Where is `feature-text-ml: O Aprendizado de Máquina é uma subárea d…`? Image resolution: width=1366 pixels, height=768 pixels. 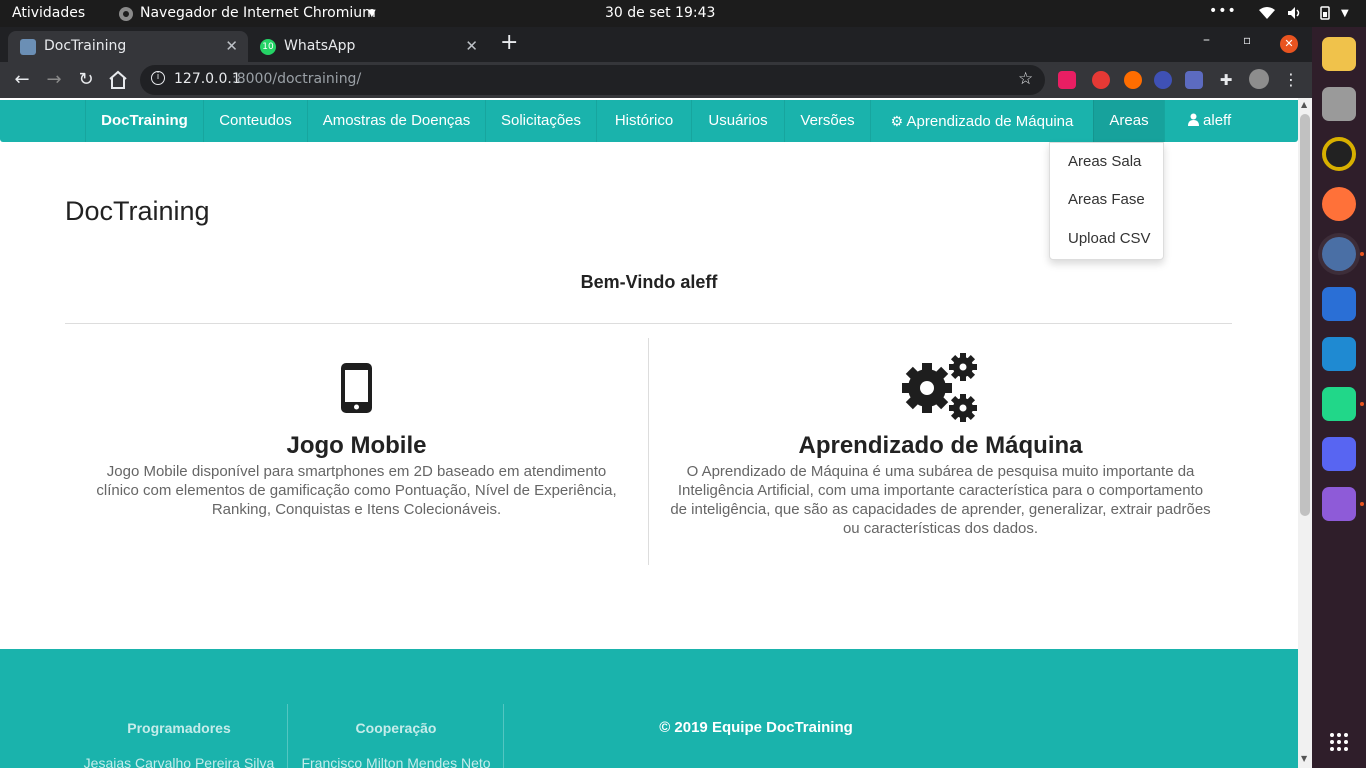 feature-text-ml: O Aprendizado de Máquina é uma subárea d… is located at coordinates (940, 500).